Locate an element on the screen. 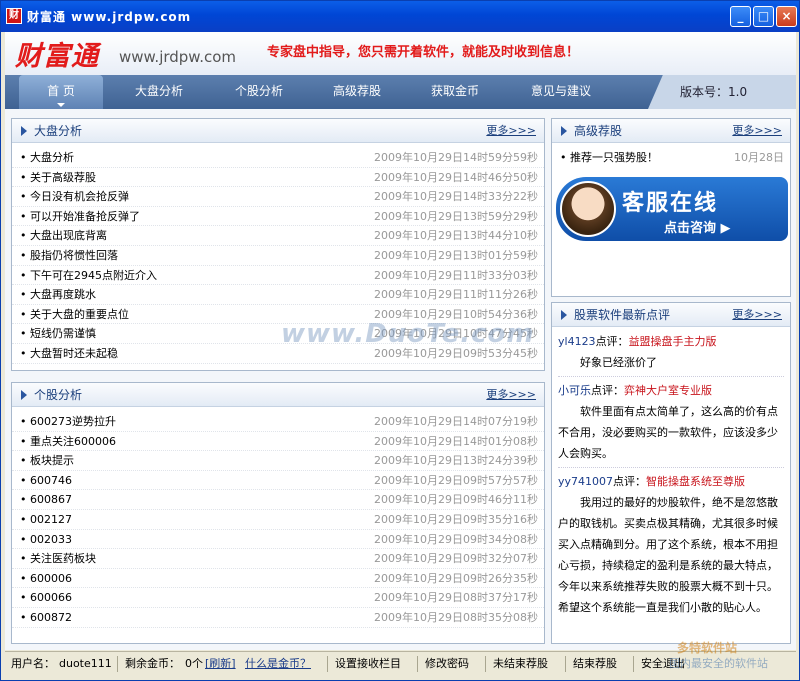  version-label: 版本号：1.0 is located at coordinates (722, 92).